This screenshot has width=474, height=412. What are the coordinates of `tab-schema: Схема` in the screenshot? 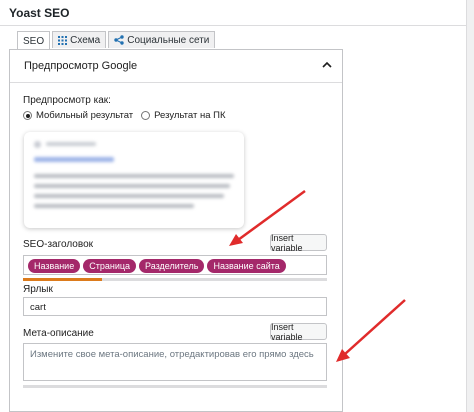 It's located at (79, 39).